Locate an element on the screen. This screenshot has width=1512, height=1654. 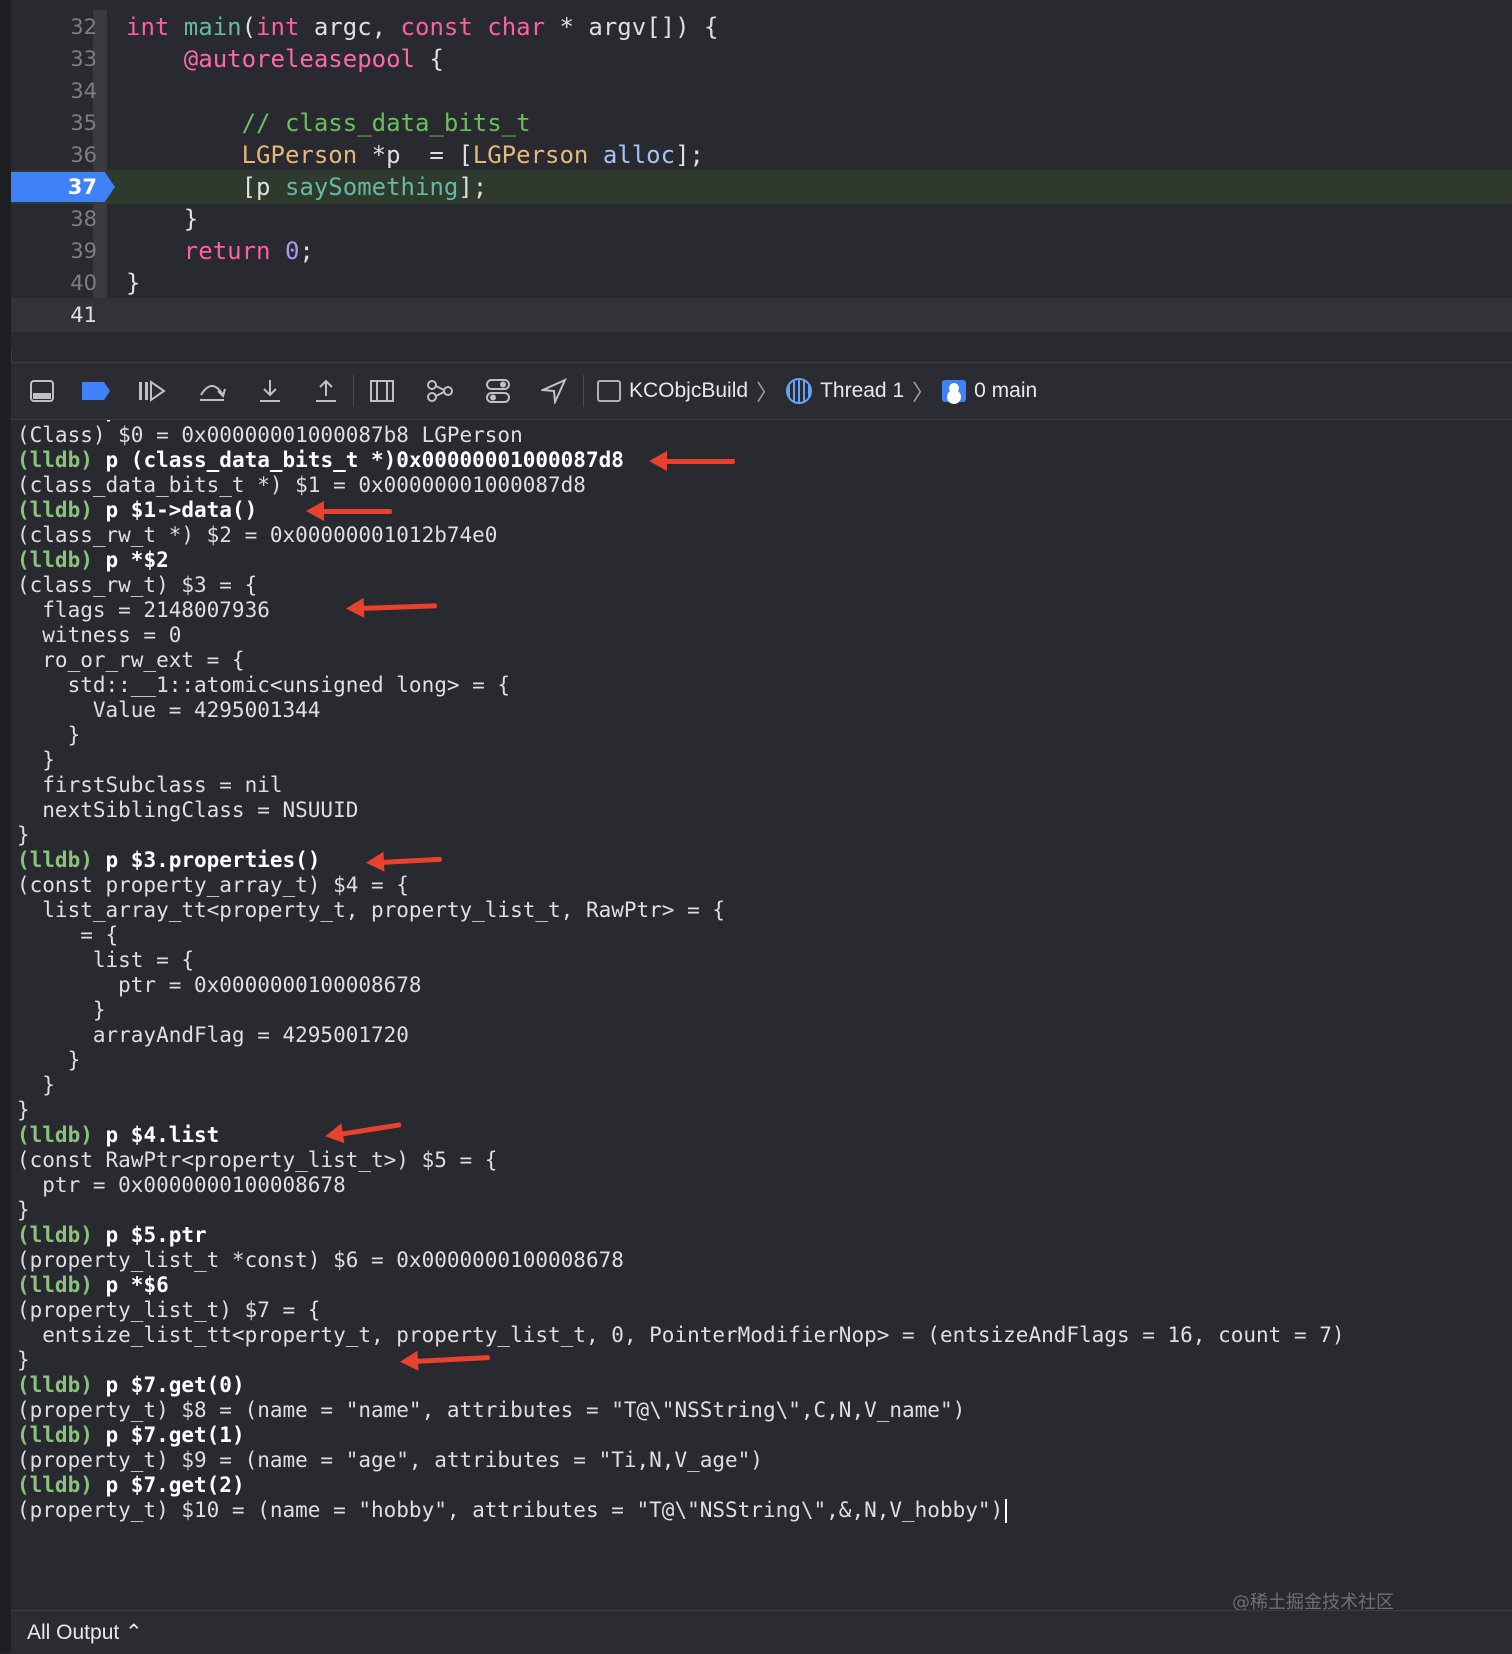
console-text: ro_or_rw_ext = { is located at coordinates (131, 660).